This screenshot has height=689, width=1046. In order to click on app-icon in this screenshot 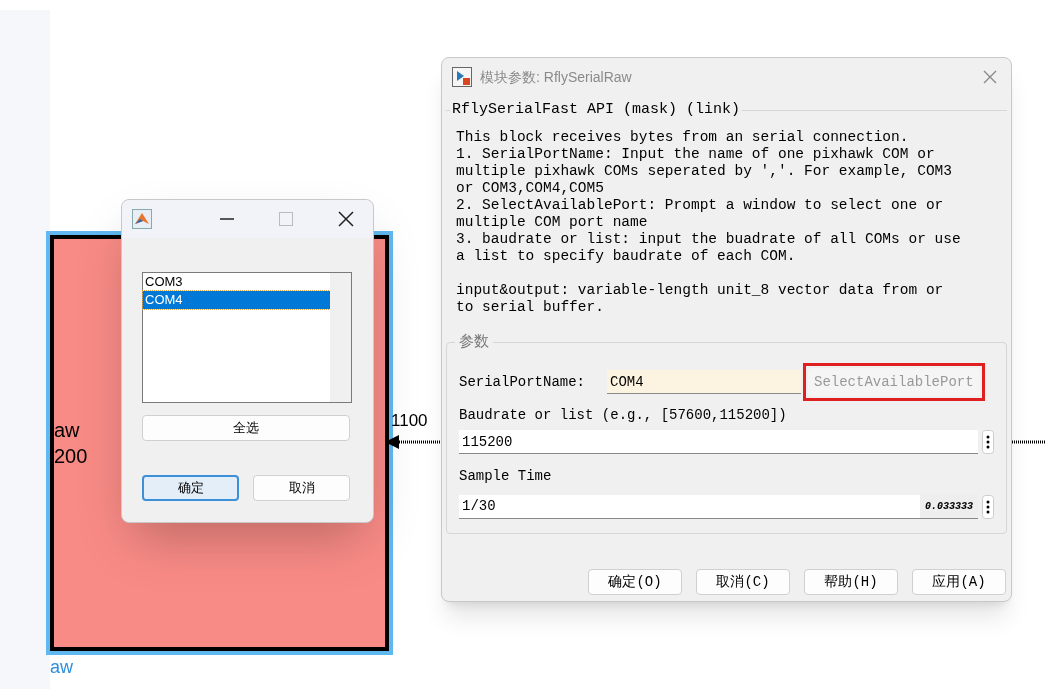, I will do `click(142, 219)`.